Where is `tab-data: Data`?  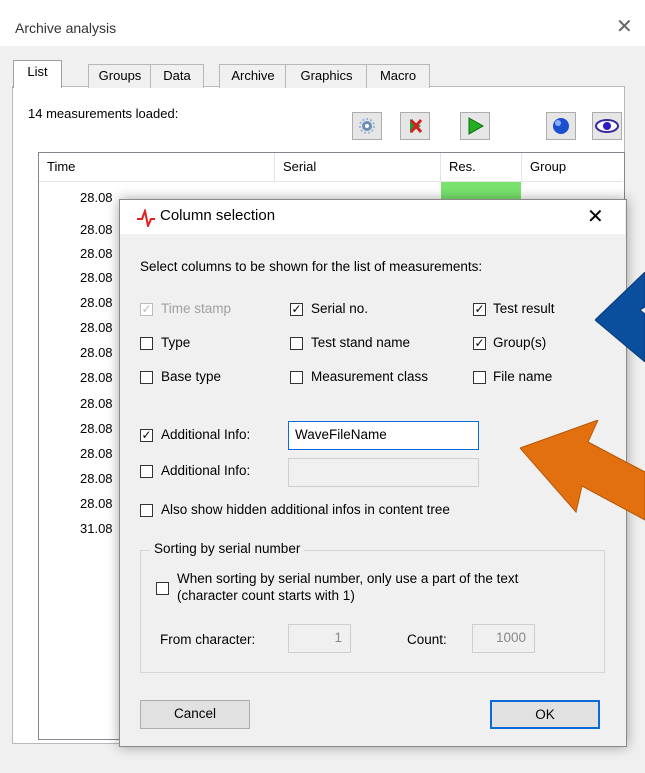
tab-data: Data is located at coordinates (177, 76).